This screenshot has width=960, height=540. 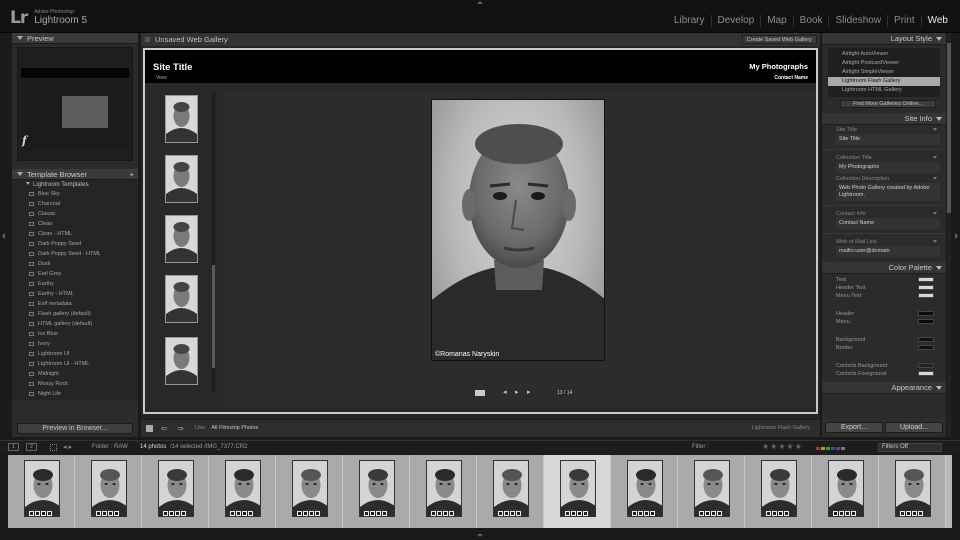 What do you see at coordinates (75, 374) in the screenshot?
I see `template-item: Midnight` at bounding box center [75, 374].